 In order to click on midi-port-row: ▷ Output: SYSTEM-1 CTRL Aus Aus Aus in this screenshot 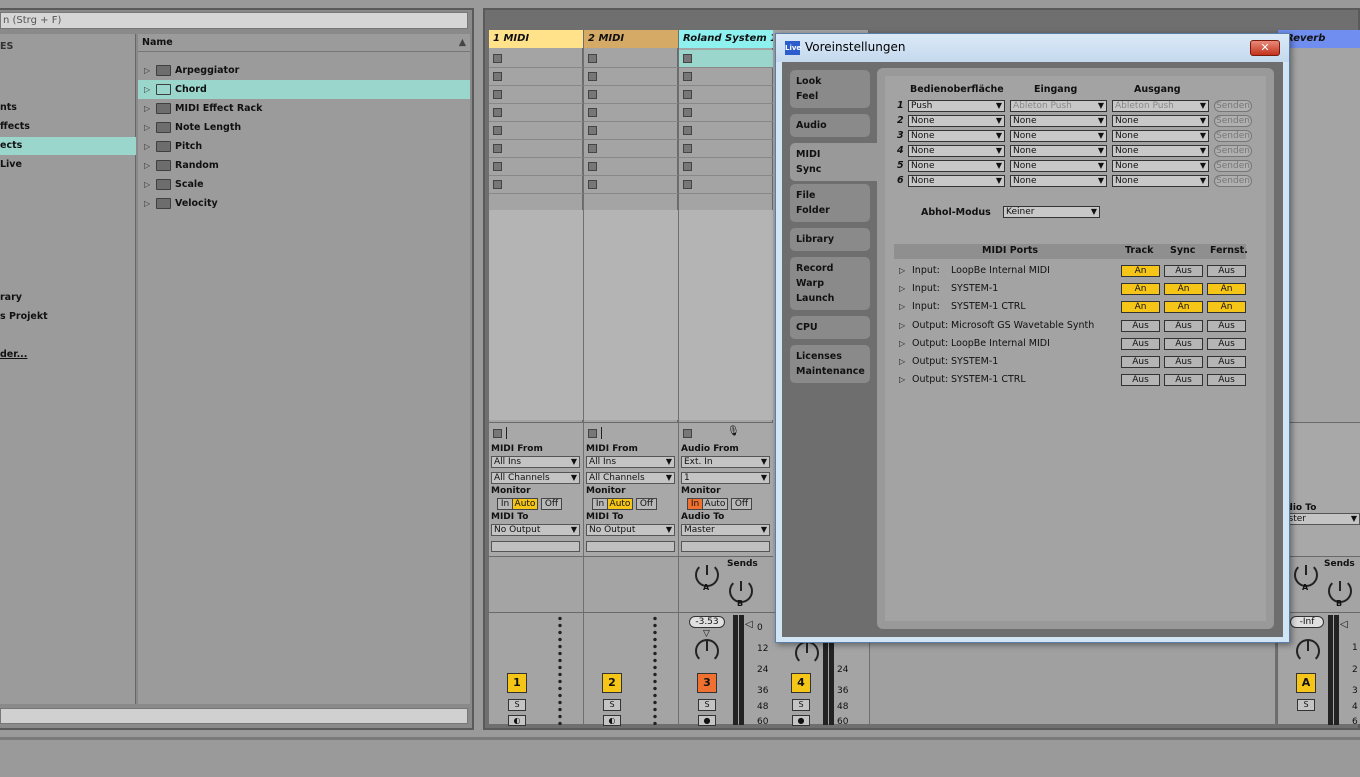, I will do `click(1070, 380)`.